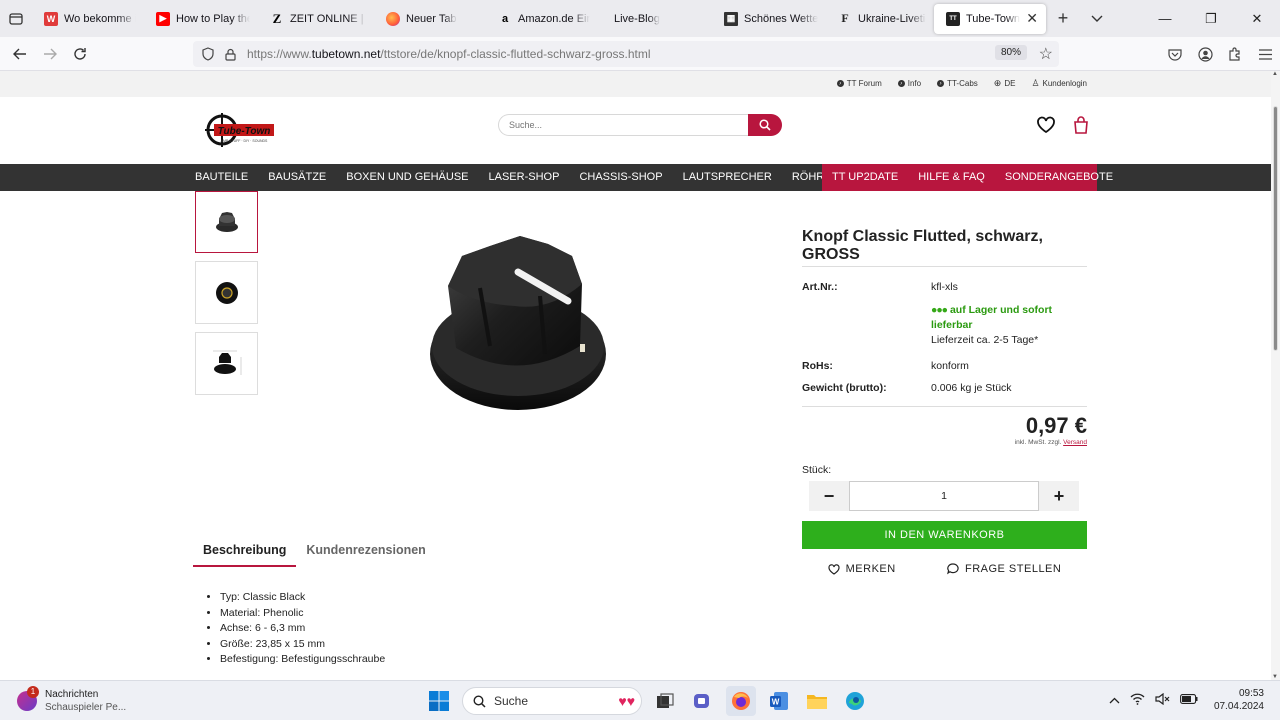 Image resolution: width=1280 pixels, height=720 pixels. What do you see at coordinates (16, 18) in the screenshot?
I see `tab-list-icon` at bounding box center [16, 18].